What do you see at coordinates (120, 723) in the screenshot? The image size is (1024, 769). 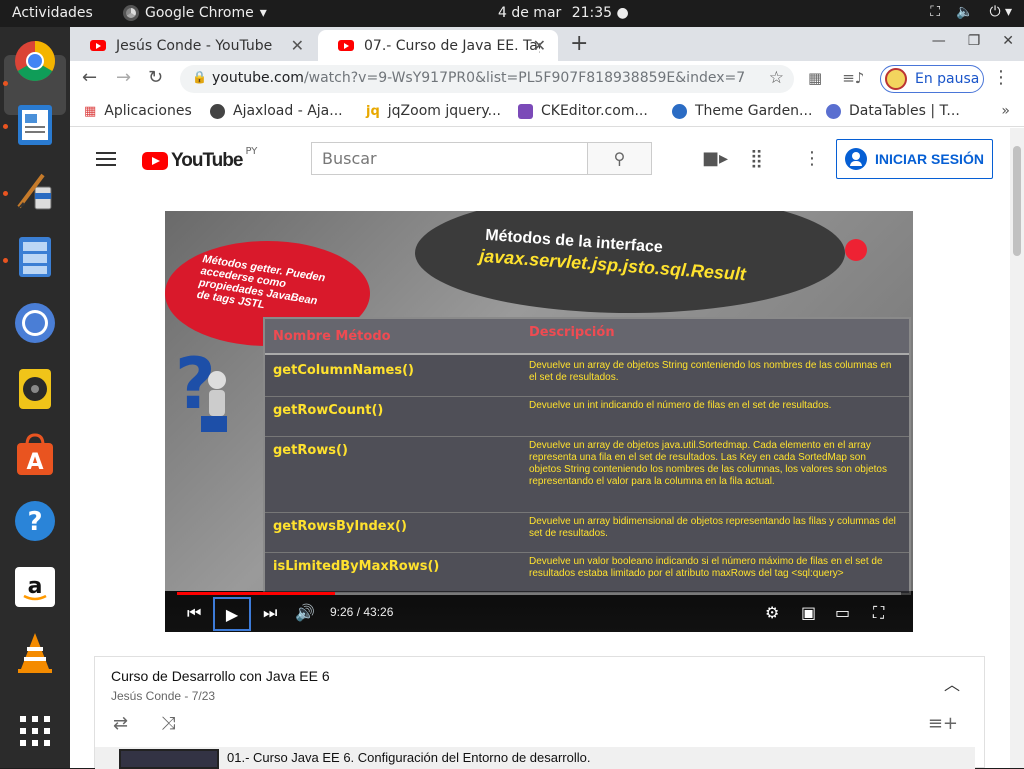 I see `loop-icon: ⇄` at bounding box center [120, 723].